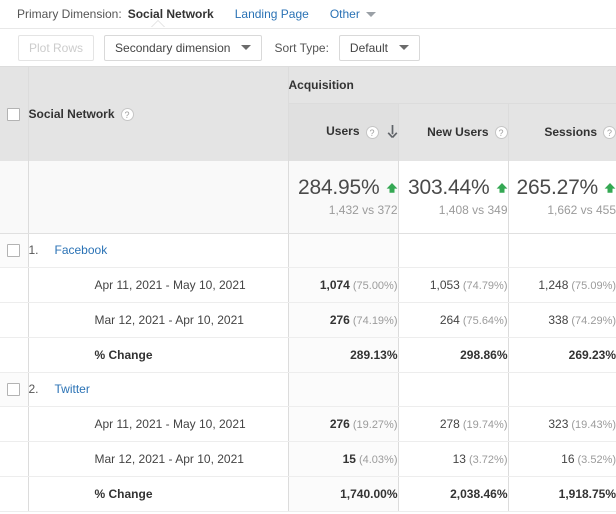  I want to click on summary-users-cell: 284.95% 1,432 vs 372, so click(342, 197).